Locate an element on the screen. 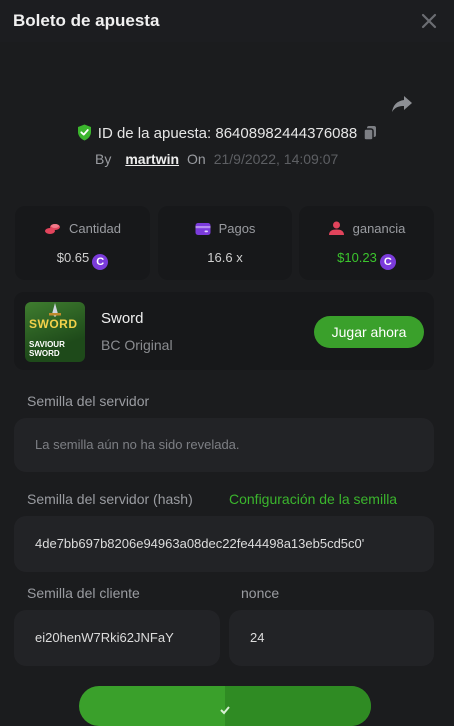  bet-id-label: ID de la apuesta: is located at coordinates (154, 133).